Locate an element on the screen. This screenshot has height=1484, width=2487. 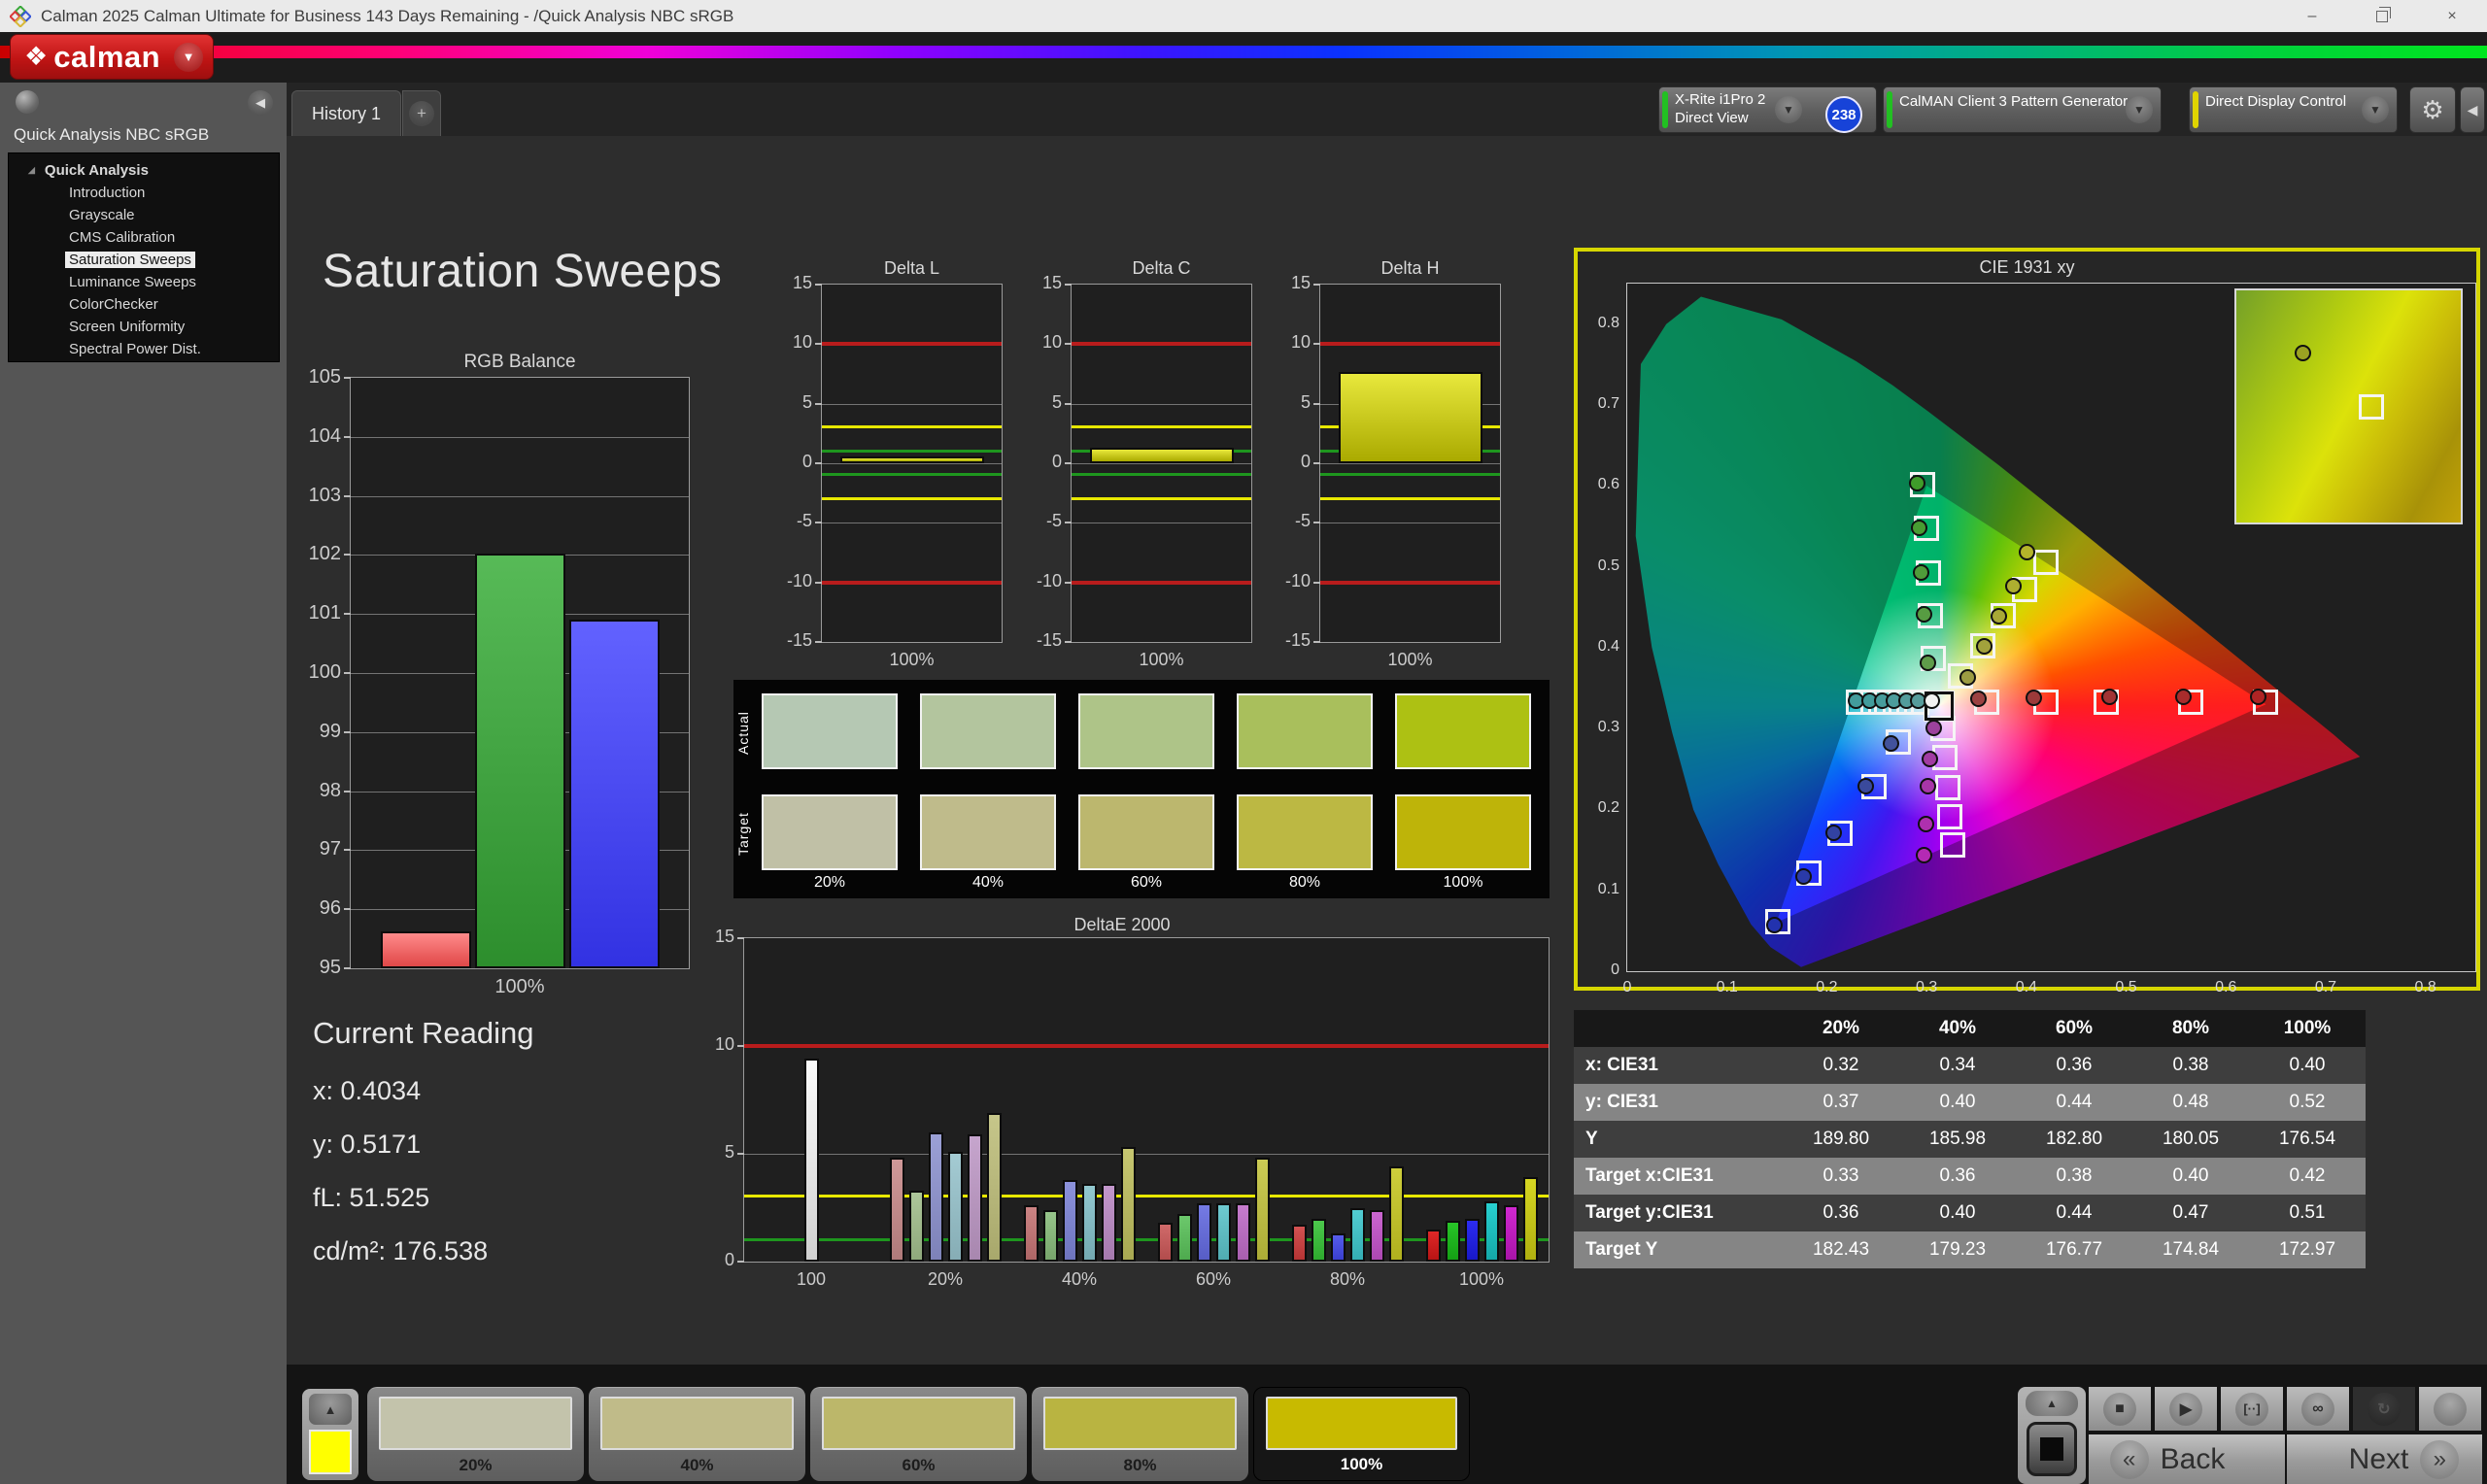
swatch-column-label: 60% is located at coordinates (1146, 883).